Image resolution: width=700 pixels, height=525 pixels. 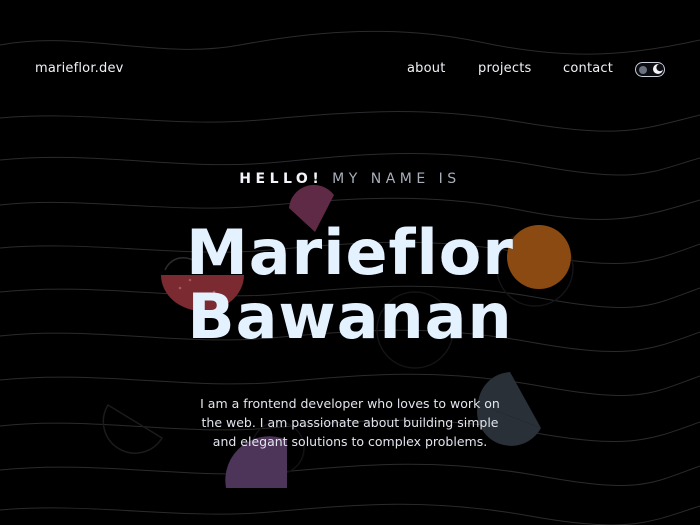 What do you see at coordinates (281, 179) in the screenshot?
I see `greeting-hello: HELLO!` at bounding box center [281, 179].